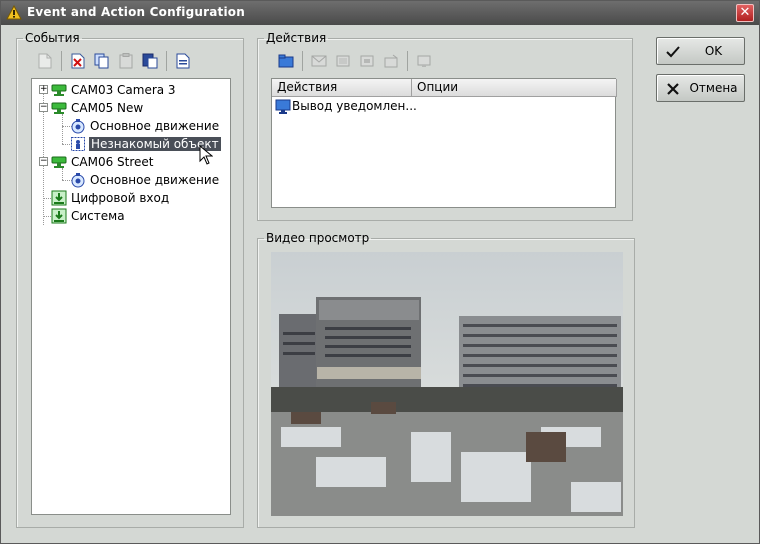 The image size is (760, 544). I want to click on title-bar: Event and Action Configuration ✕, so click(380, 13).